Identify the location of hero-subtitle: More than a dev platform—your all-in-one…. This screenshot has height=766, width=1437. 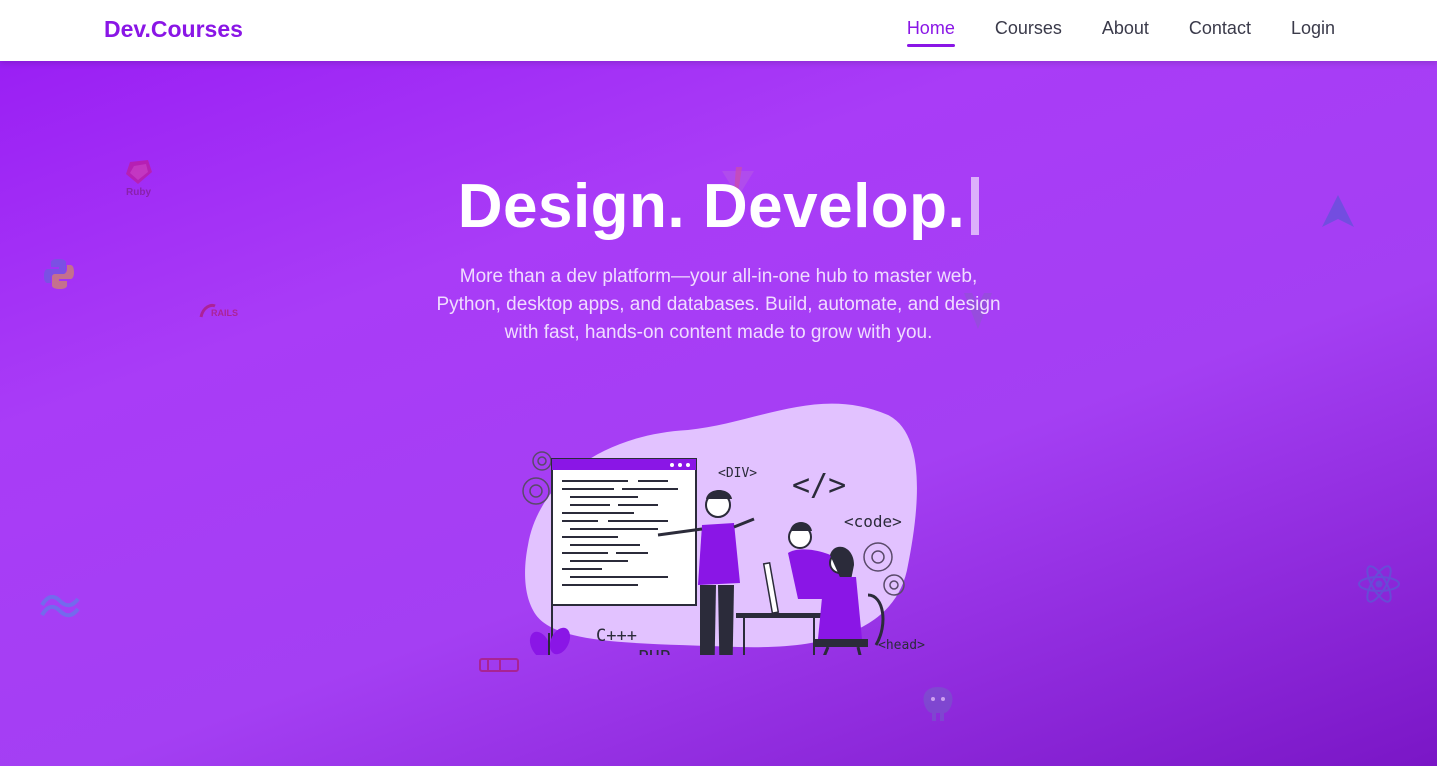
(718, 304).